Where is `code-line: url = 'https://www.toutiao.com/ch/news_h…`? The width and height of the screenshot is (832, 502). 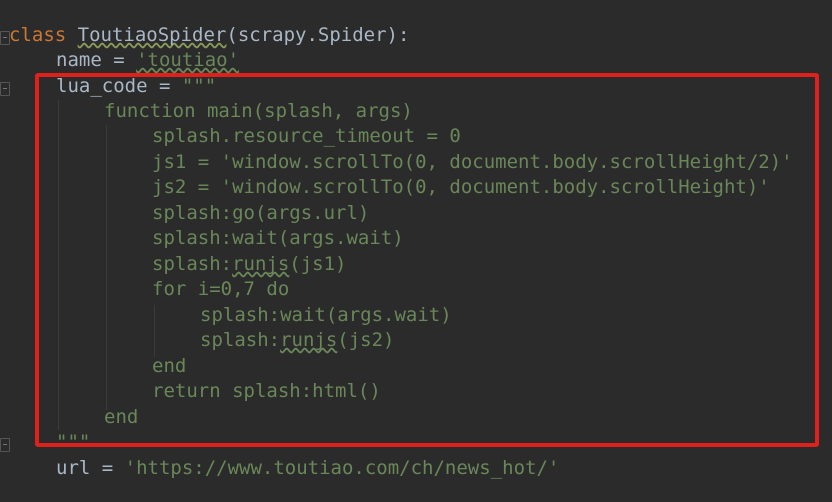
code-line: url = 'https://www.toutiao.com/ch/news_h… is located at coordinates (307, 468).